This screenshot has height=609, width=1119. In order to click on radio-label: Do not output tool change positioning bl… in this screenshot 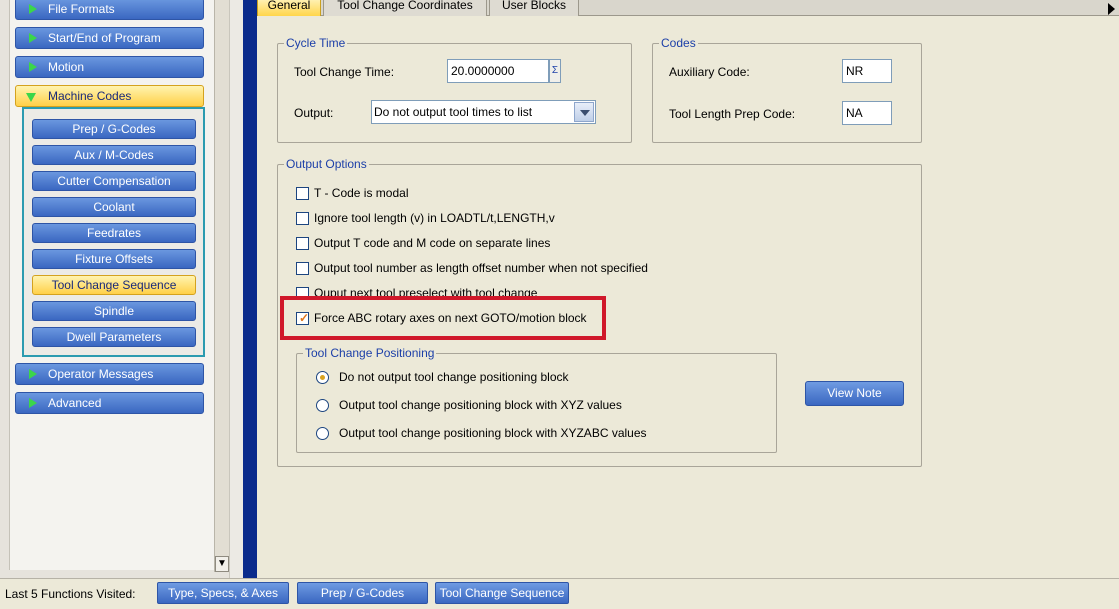, I will do `click(454, 377)`.